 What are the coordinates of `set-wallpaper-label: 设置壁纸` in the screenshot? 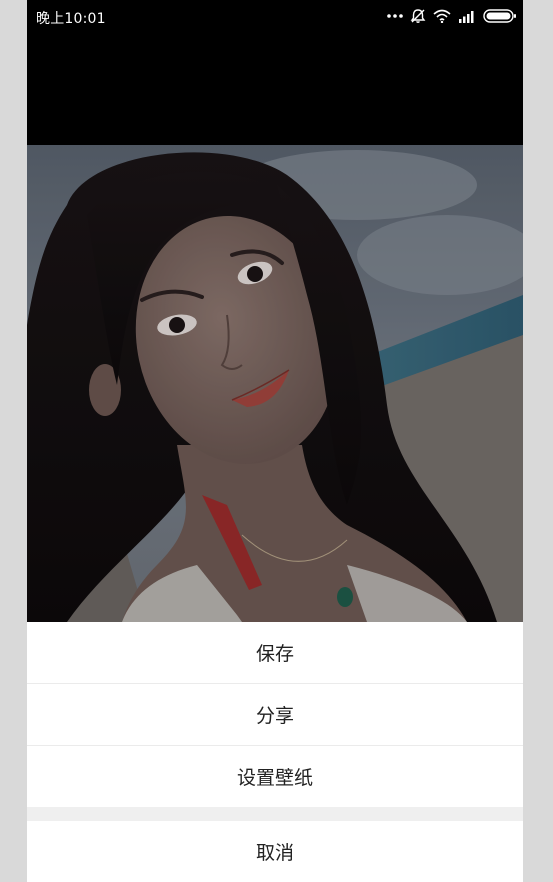 It's located at (274, 778).